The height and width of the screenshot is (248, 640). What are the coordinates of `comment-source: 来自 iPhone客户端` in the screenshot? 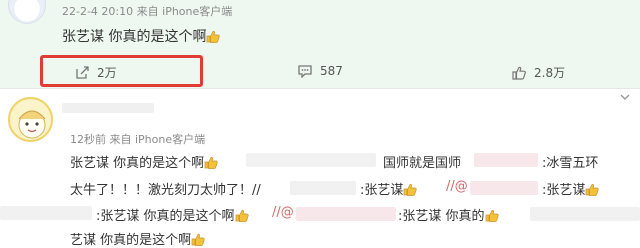 It's located at (157, 139).